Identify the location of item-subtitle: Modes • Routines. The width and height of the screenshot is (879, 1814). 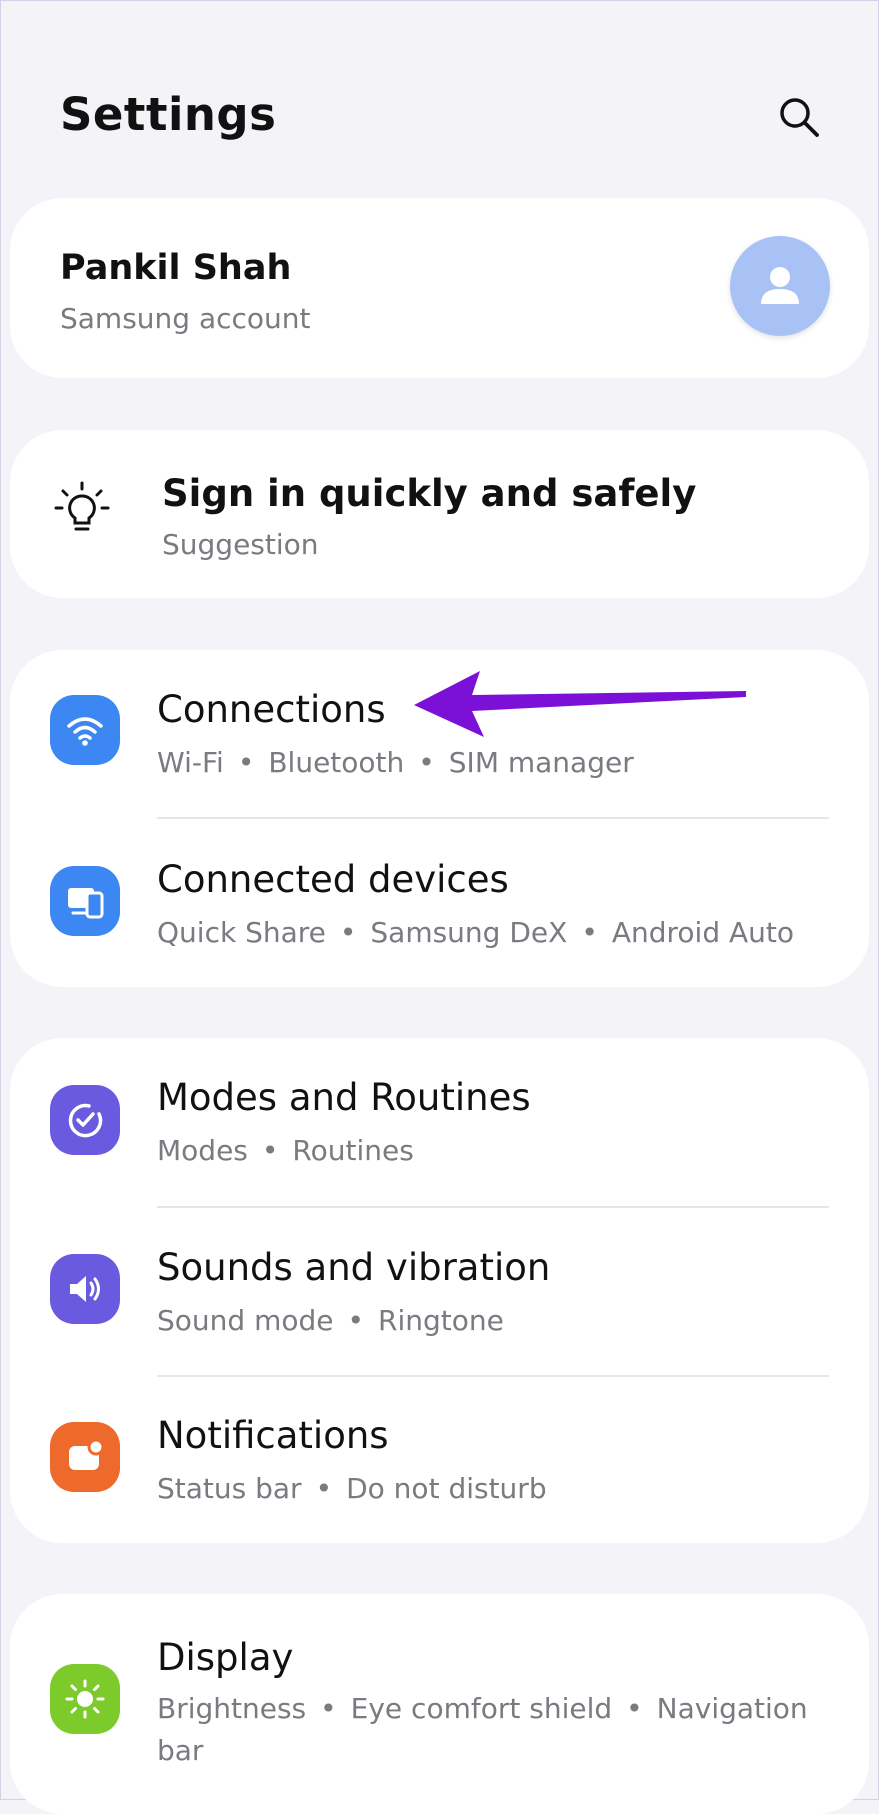
(285, 1150).